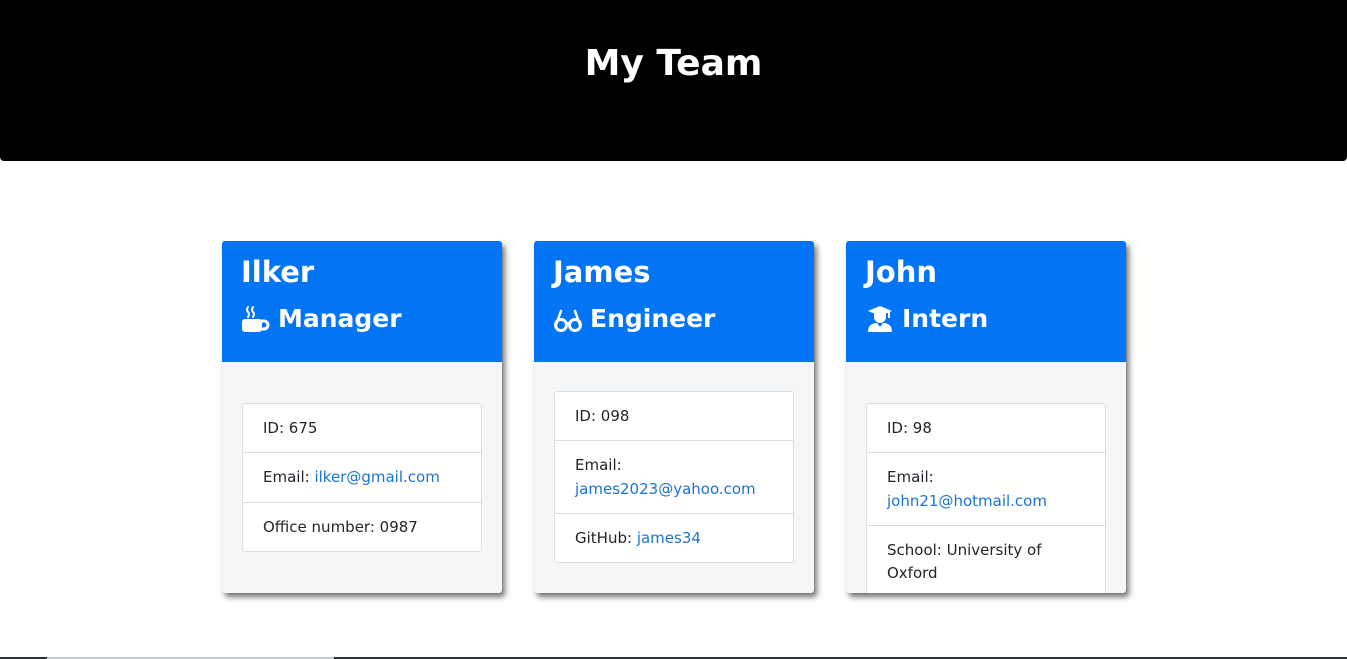  I want to click on id-value: 675, so click(303, 428).